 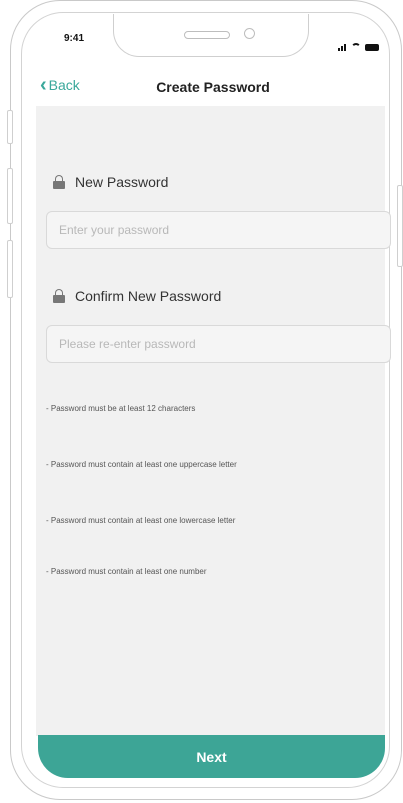 I want to click on navigation-bar: ‹ Back Create Password, so click(x=213, y=88).